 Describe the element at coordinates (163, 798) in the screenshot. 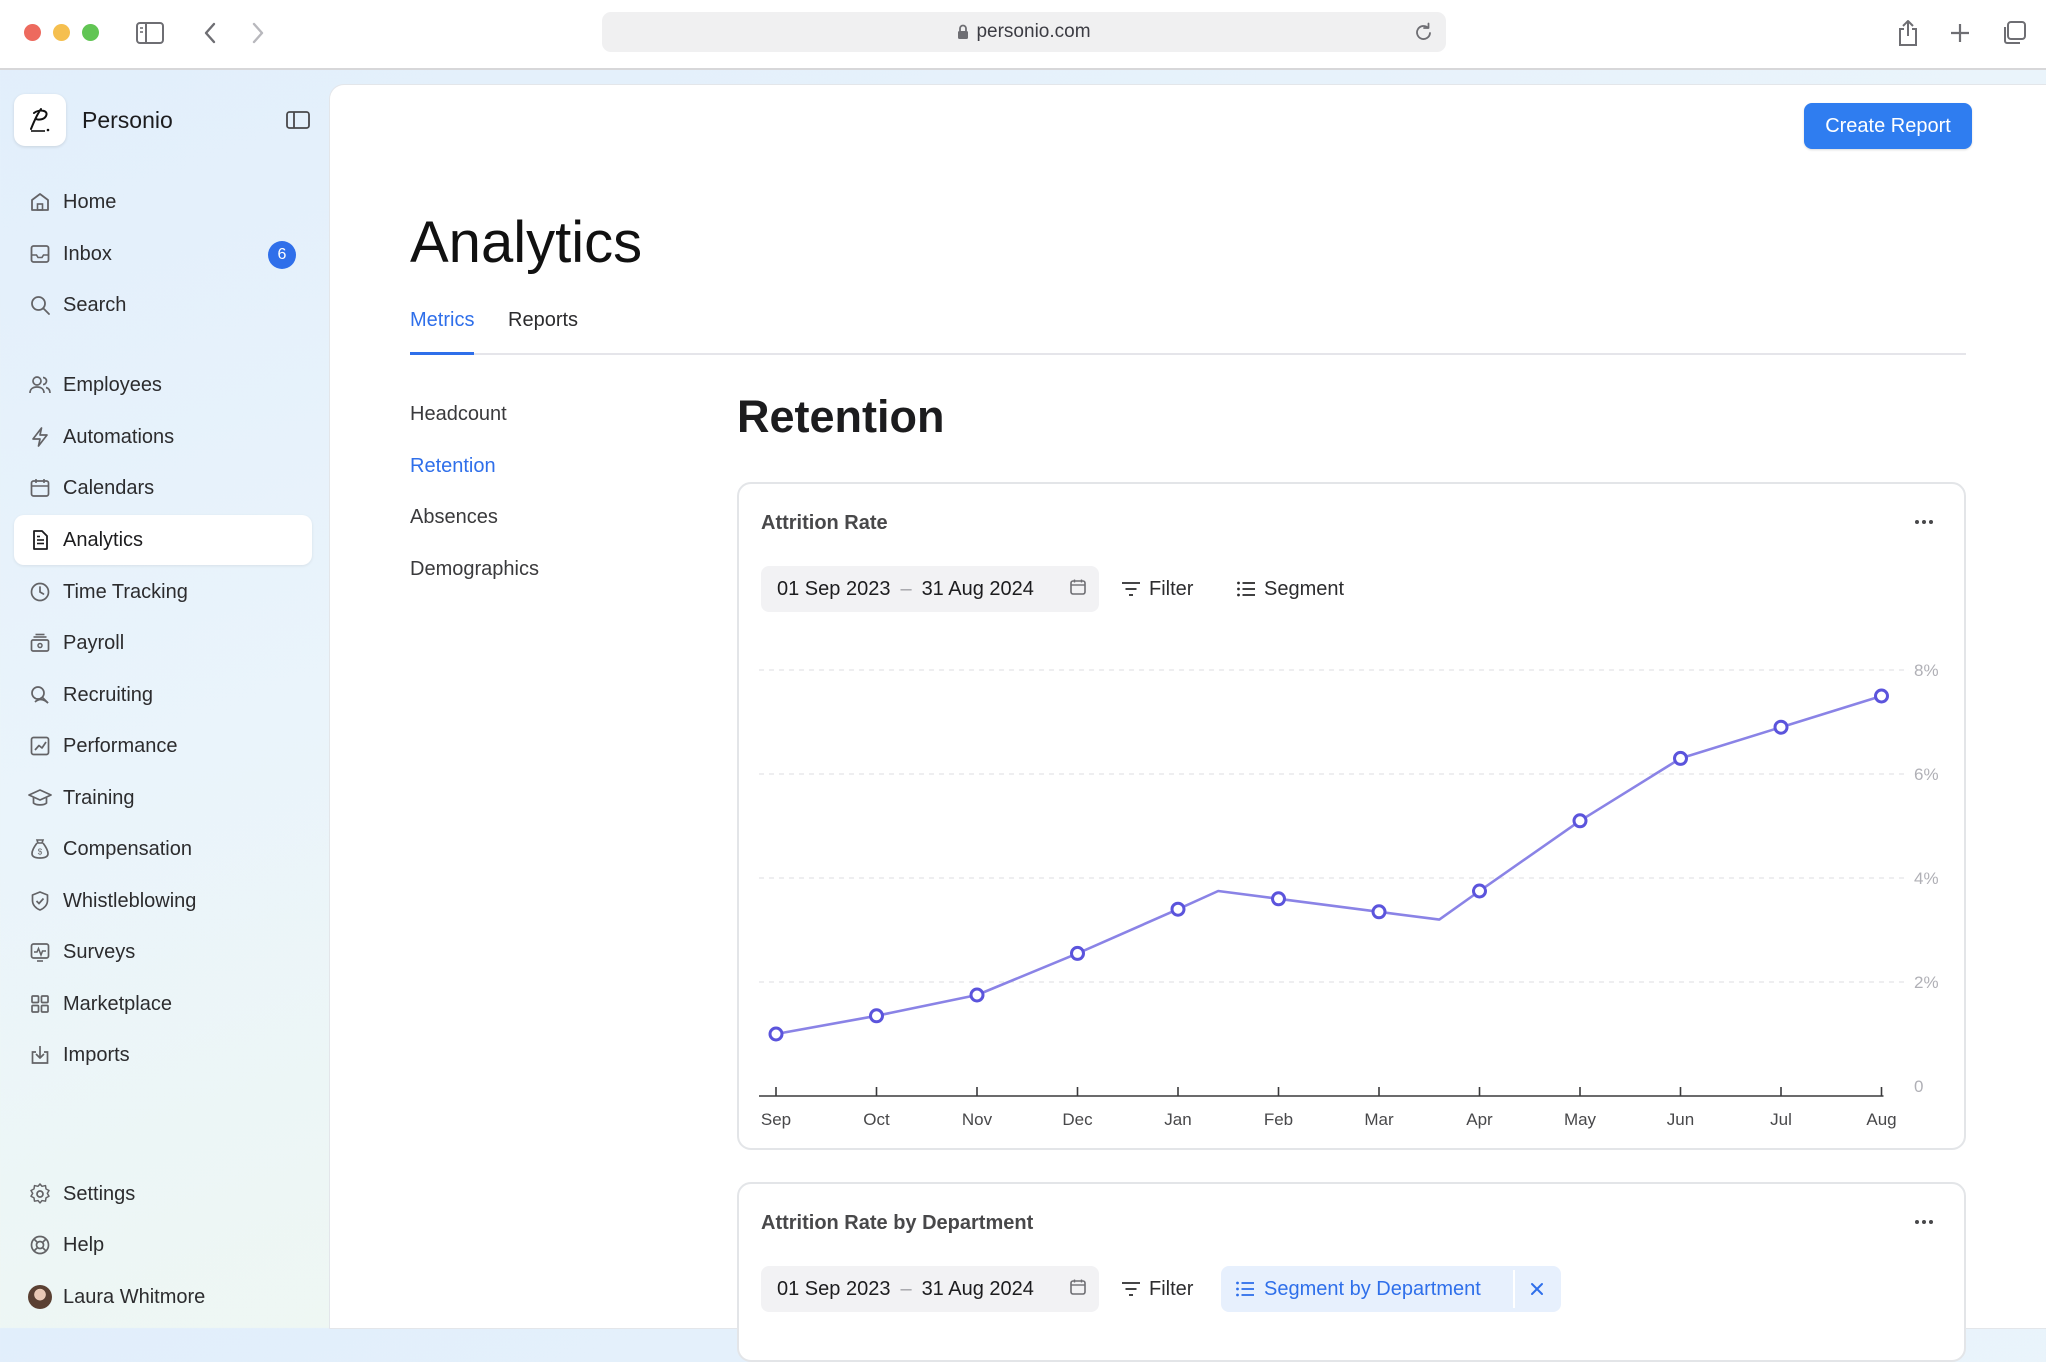

I see `sidebar-item-training: Training` at that location.